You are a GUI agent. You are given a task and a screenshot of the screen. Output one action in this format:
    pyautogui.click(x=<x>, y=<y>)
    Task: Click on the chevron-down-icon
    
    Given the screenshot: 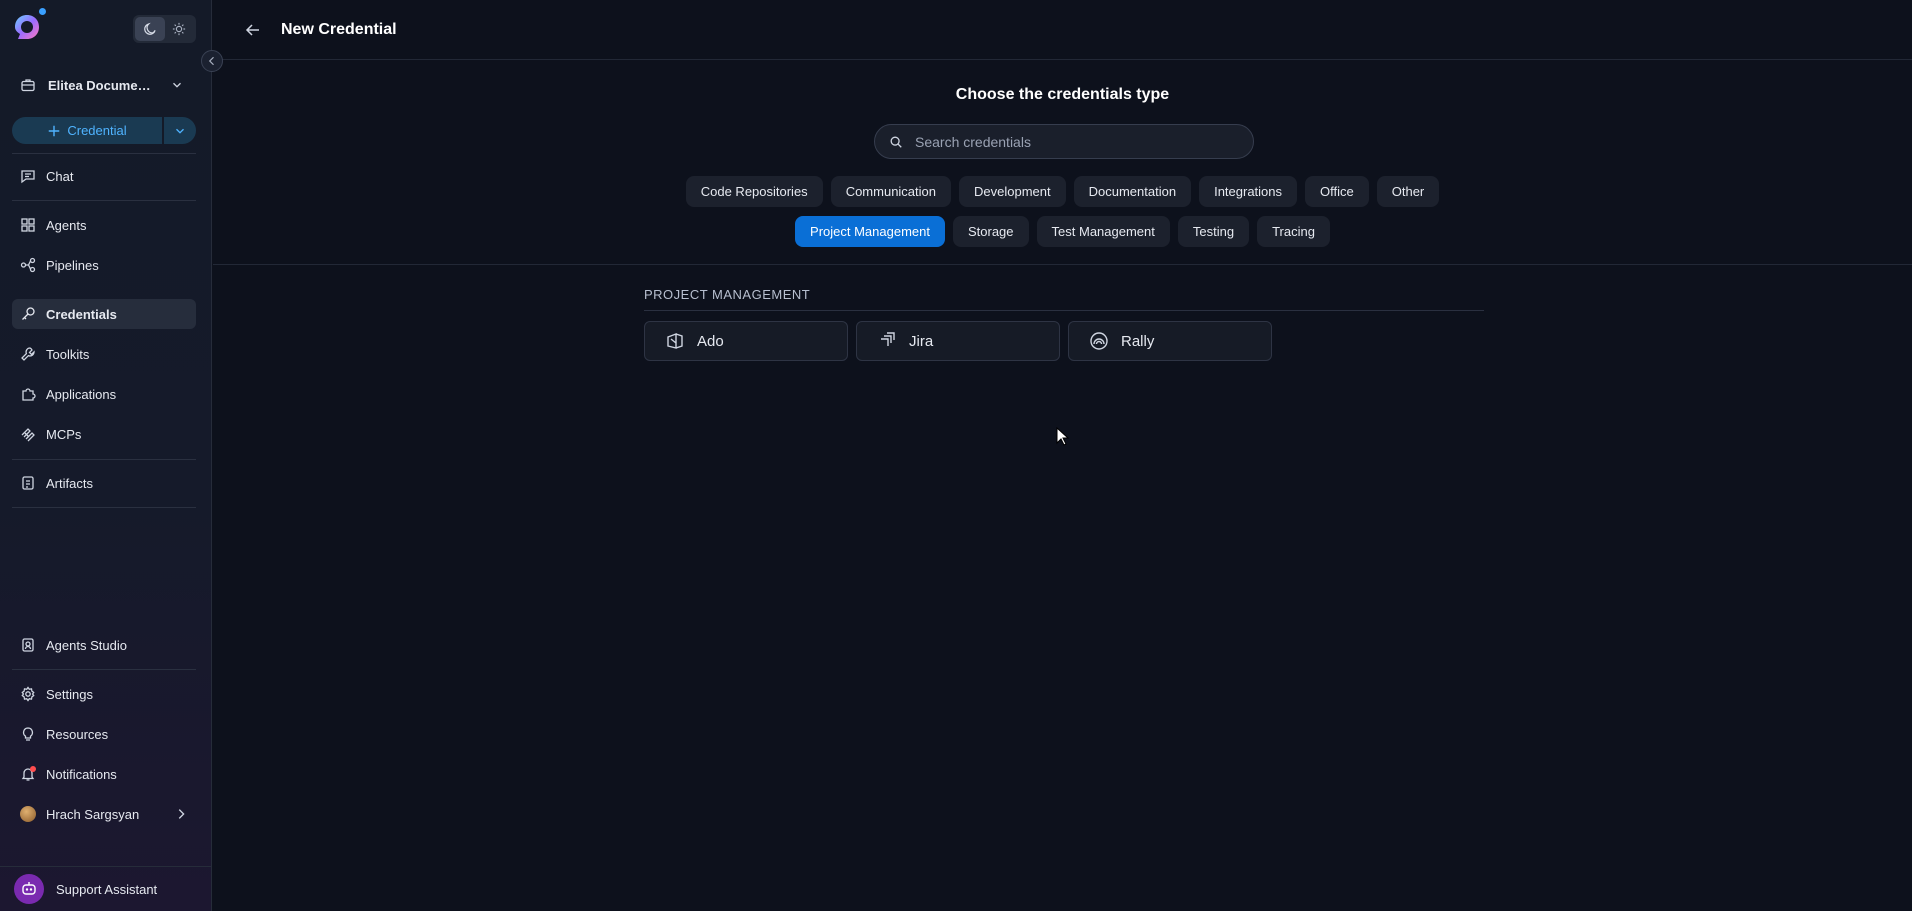 What is the action you would take?
    pyautogui.click(x=177, y=85)
    